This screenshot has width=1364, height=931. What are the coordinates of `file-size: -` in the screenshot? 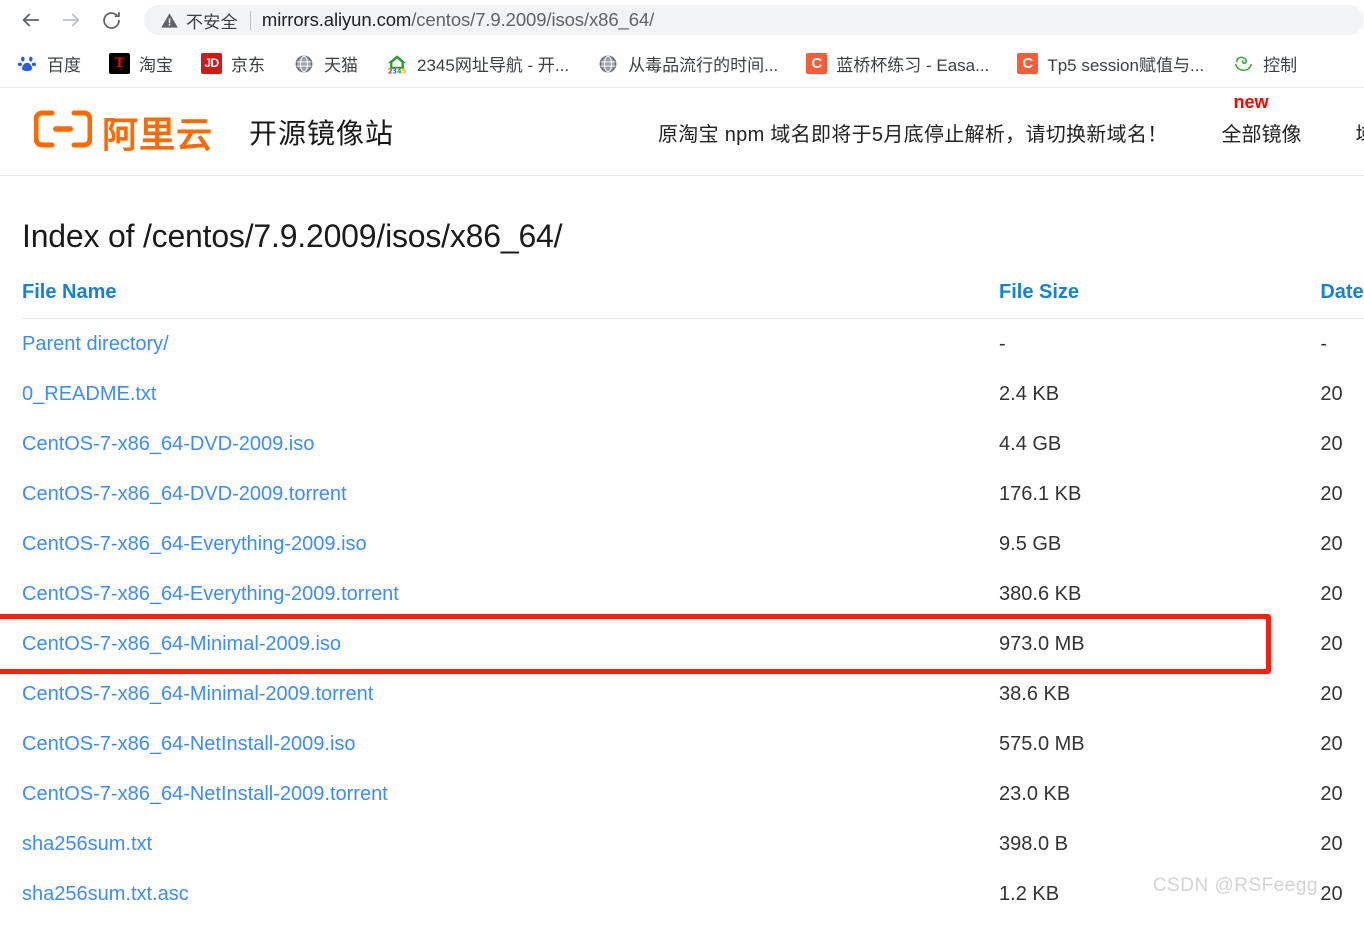 It's located at (1002, 344).